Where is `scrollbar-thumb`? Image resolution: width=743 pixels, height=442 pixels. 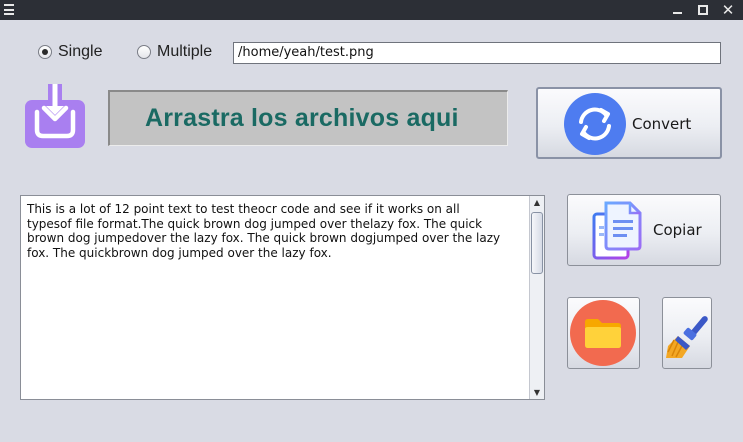 scrollbar-thumb is located at coordinates (537, 243).